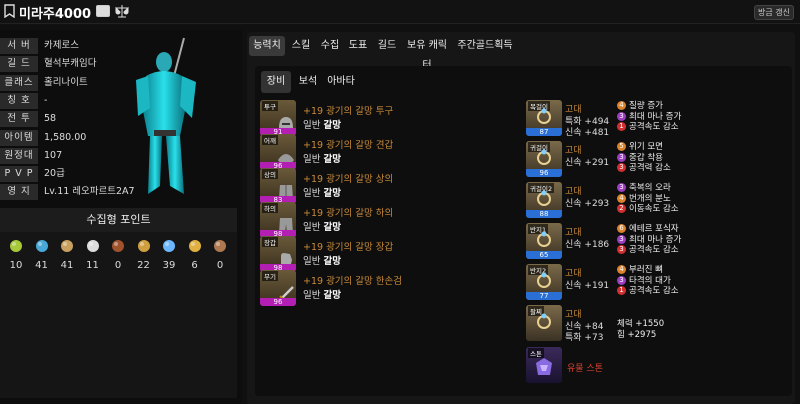 The height and width of the screenshot is (404, 800). I want to click on adventure-book-icon, so click(144, 246).